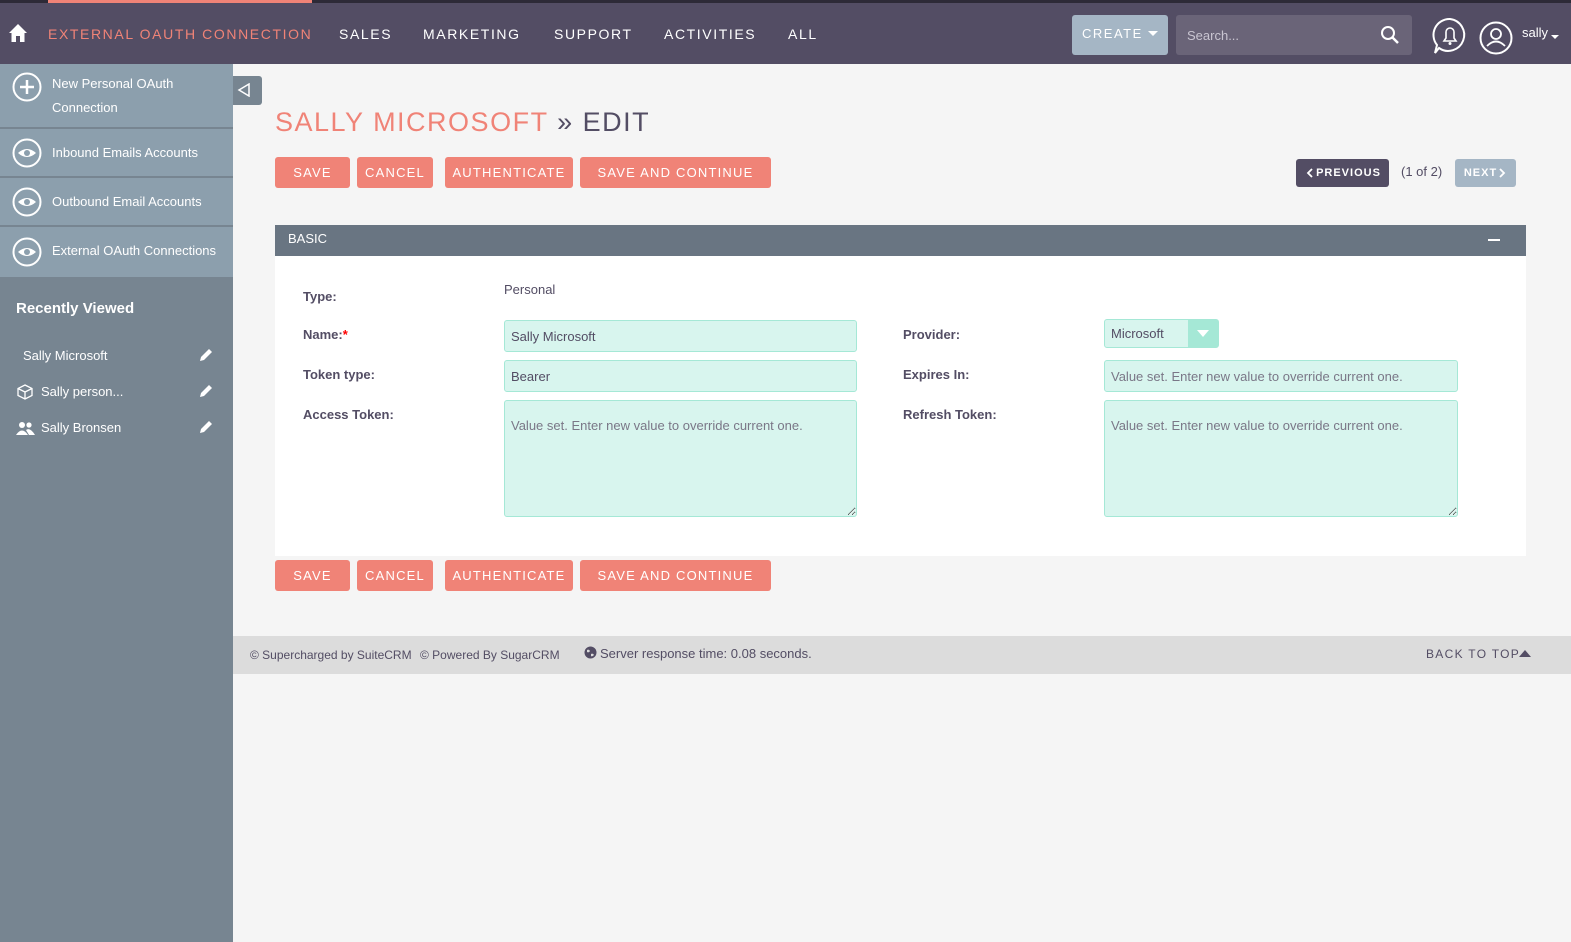  I want to click on cancel-button: CANCEL, so click(395, 172).